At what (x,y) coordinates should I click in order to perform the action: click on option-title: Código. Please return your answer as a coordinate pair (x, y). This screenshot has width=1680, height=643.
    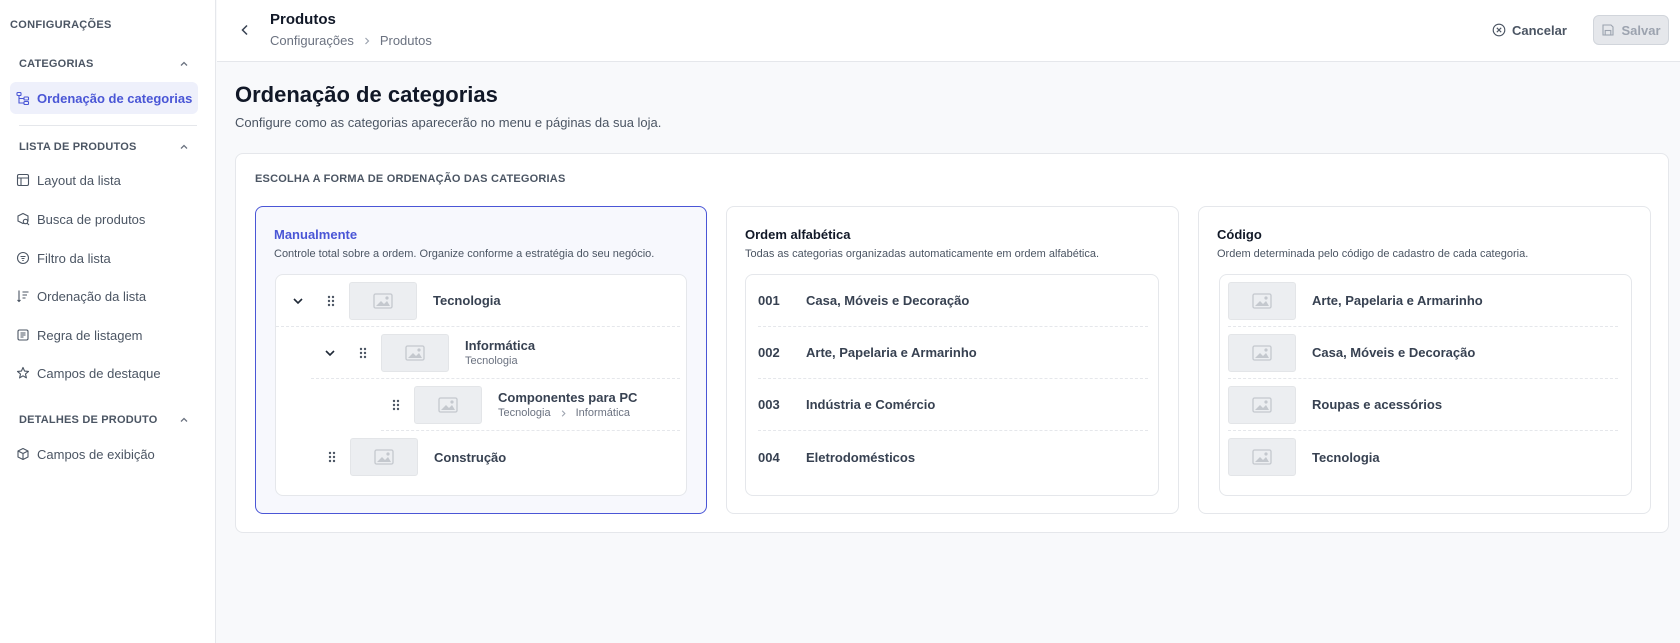
    Looking at the image, I should click on (1239, 234).